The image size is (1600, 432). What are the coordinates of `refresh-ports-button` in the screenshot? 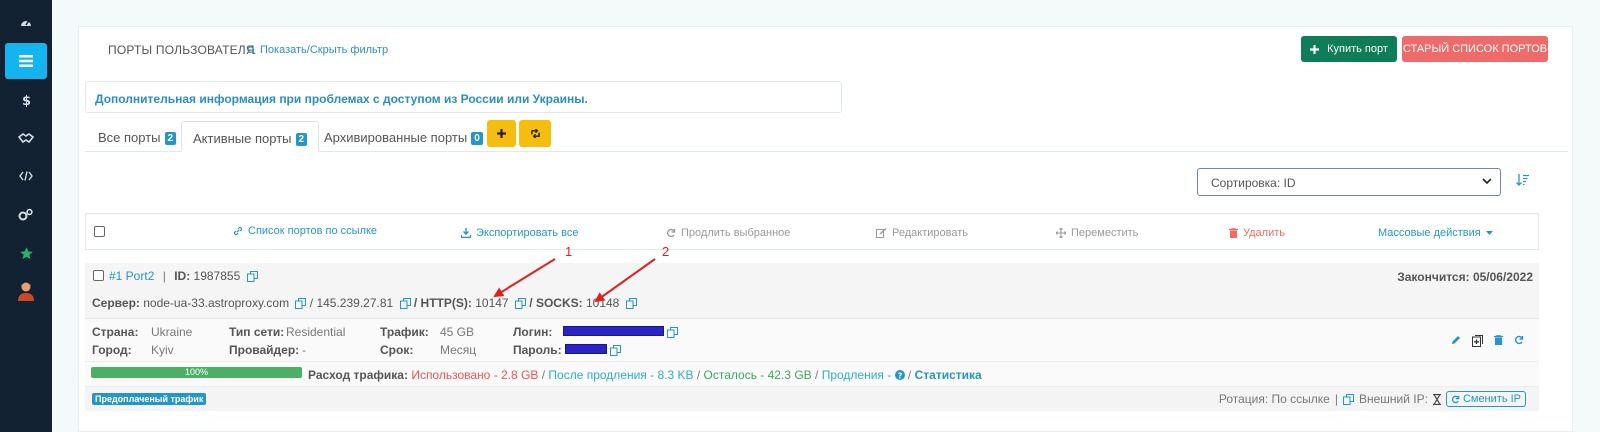 It's located at (535, 133).